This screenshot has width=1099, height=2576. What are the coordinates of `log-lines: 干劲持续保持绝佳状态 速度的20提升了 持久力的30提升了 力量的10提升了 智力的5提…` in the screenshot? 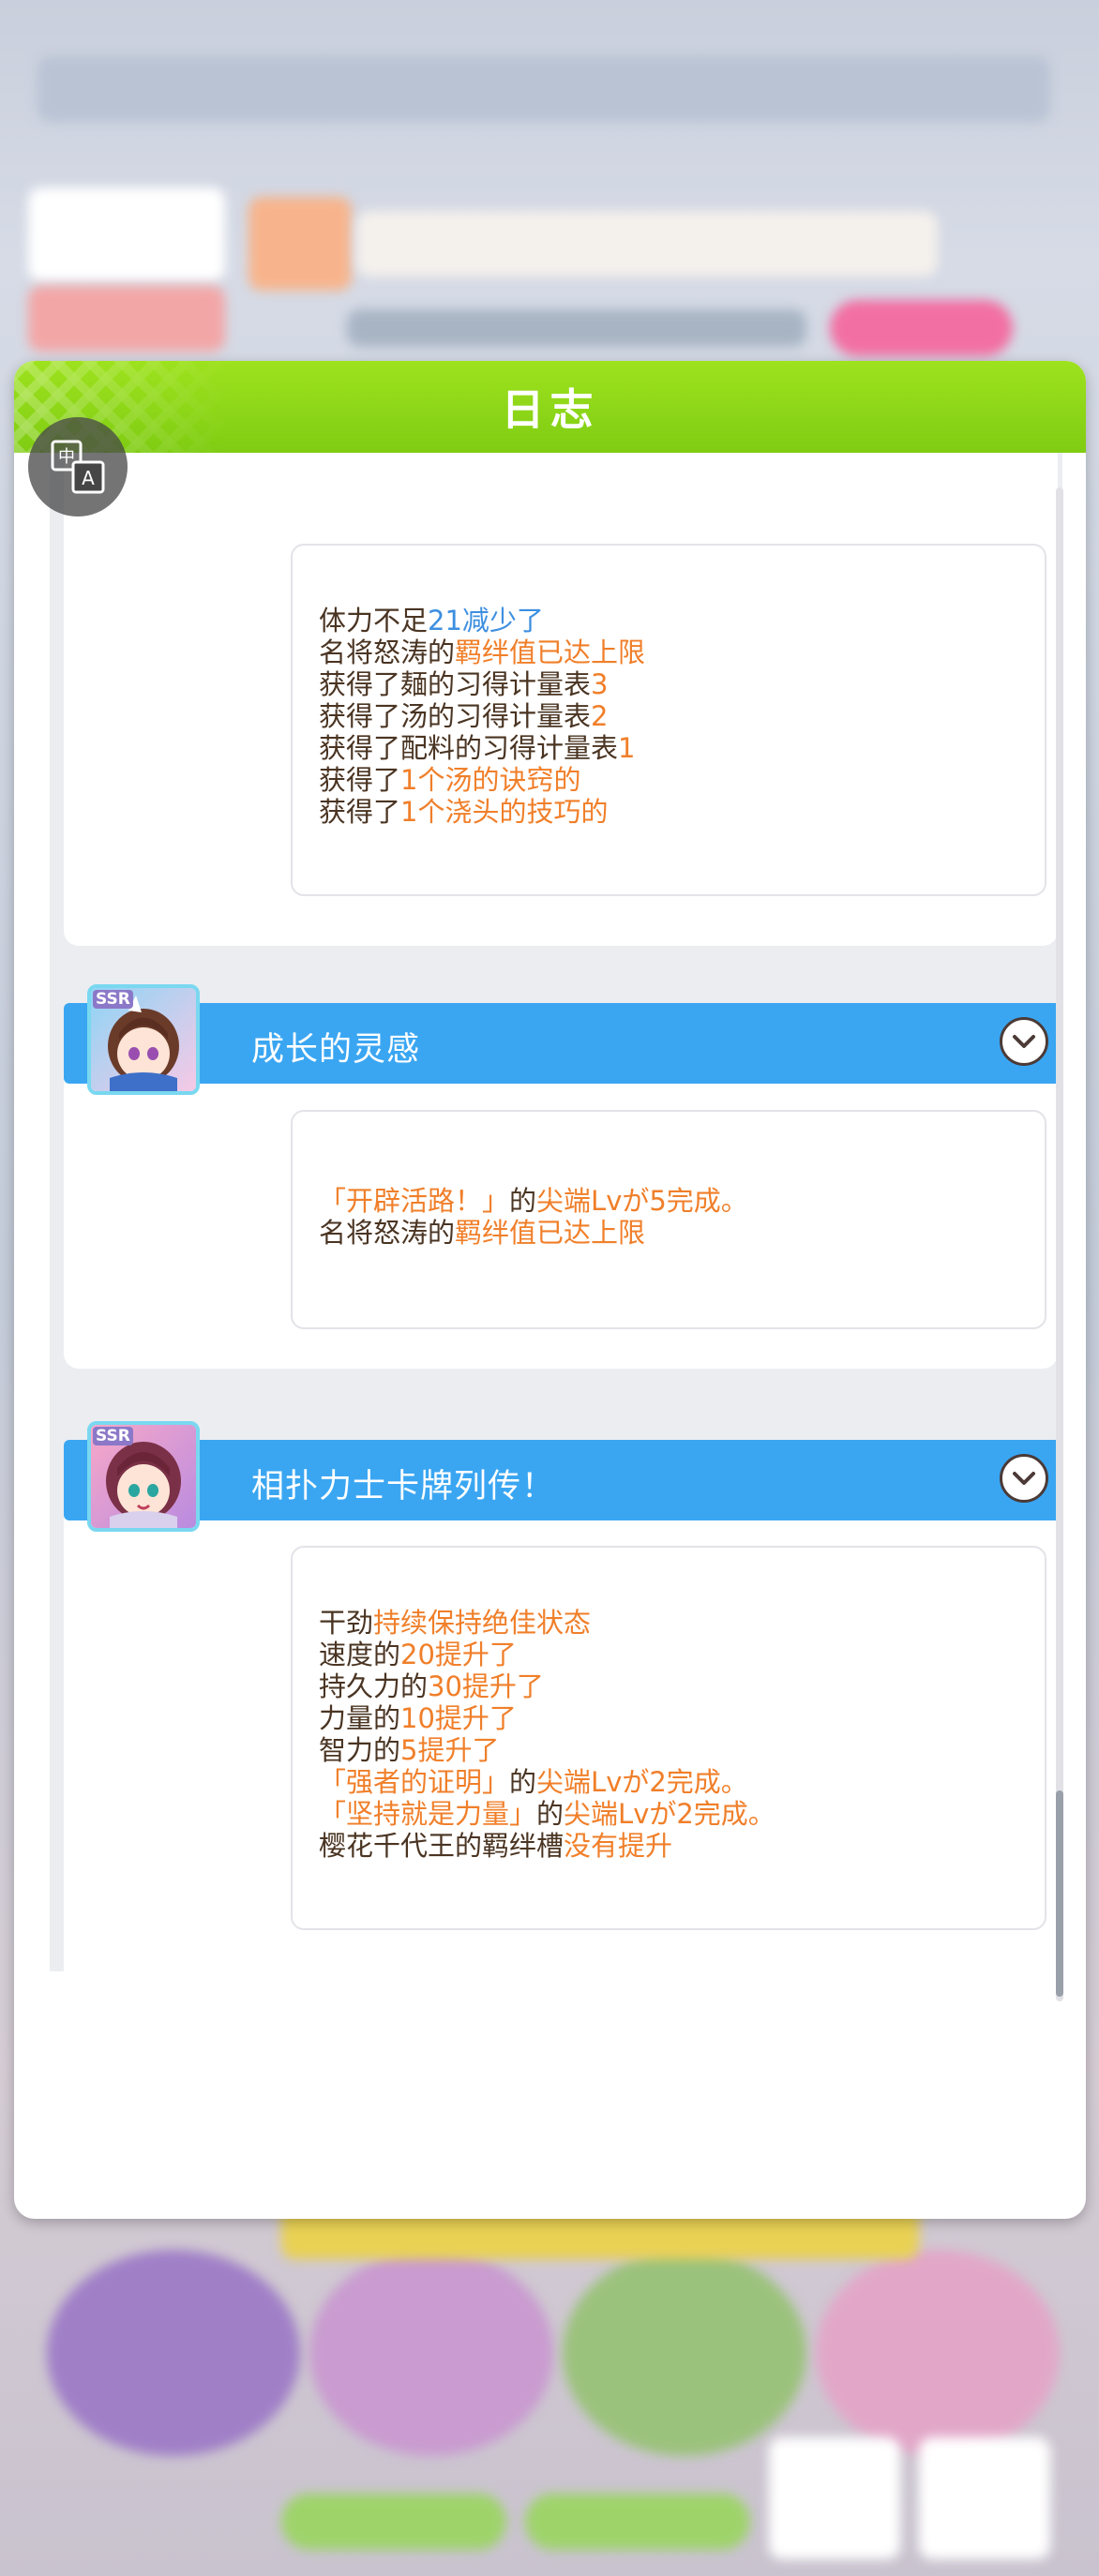 It's located at (547, 1735).